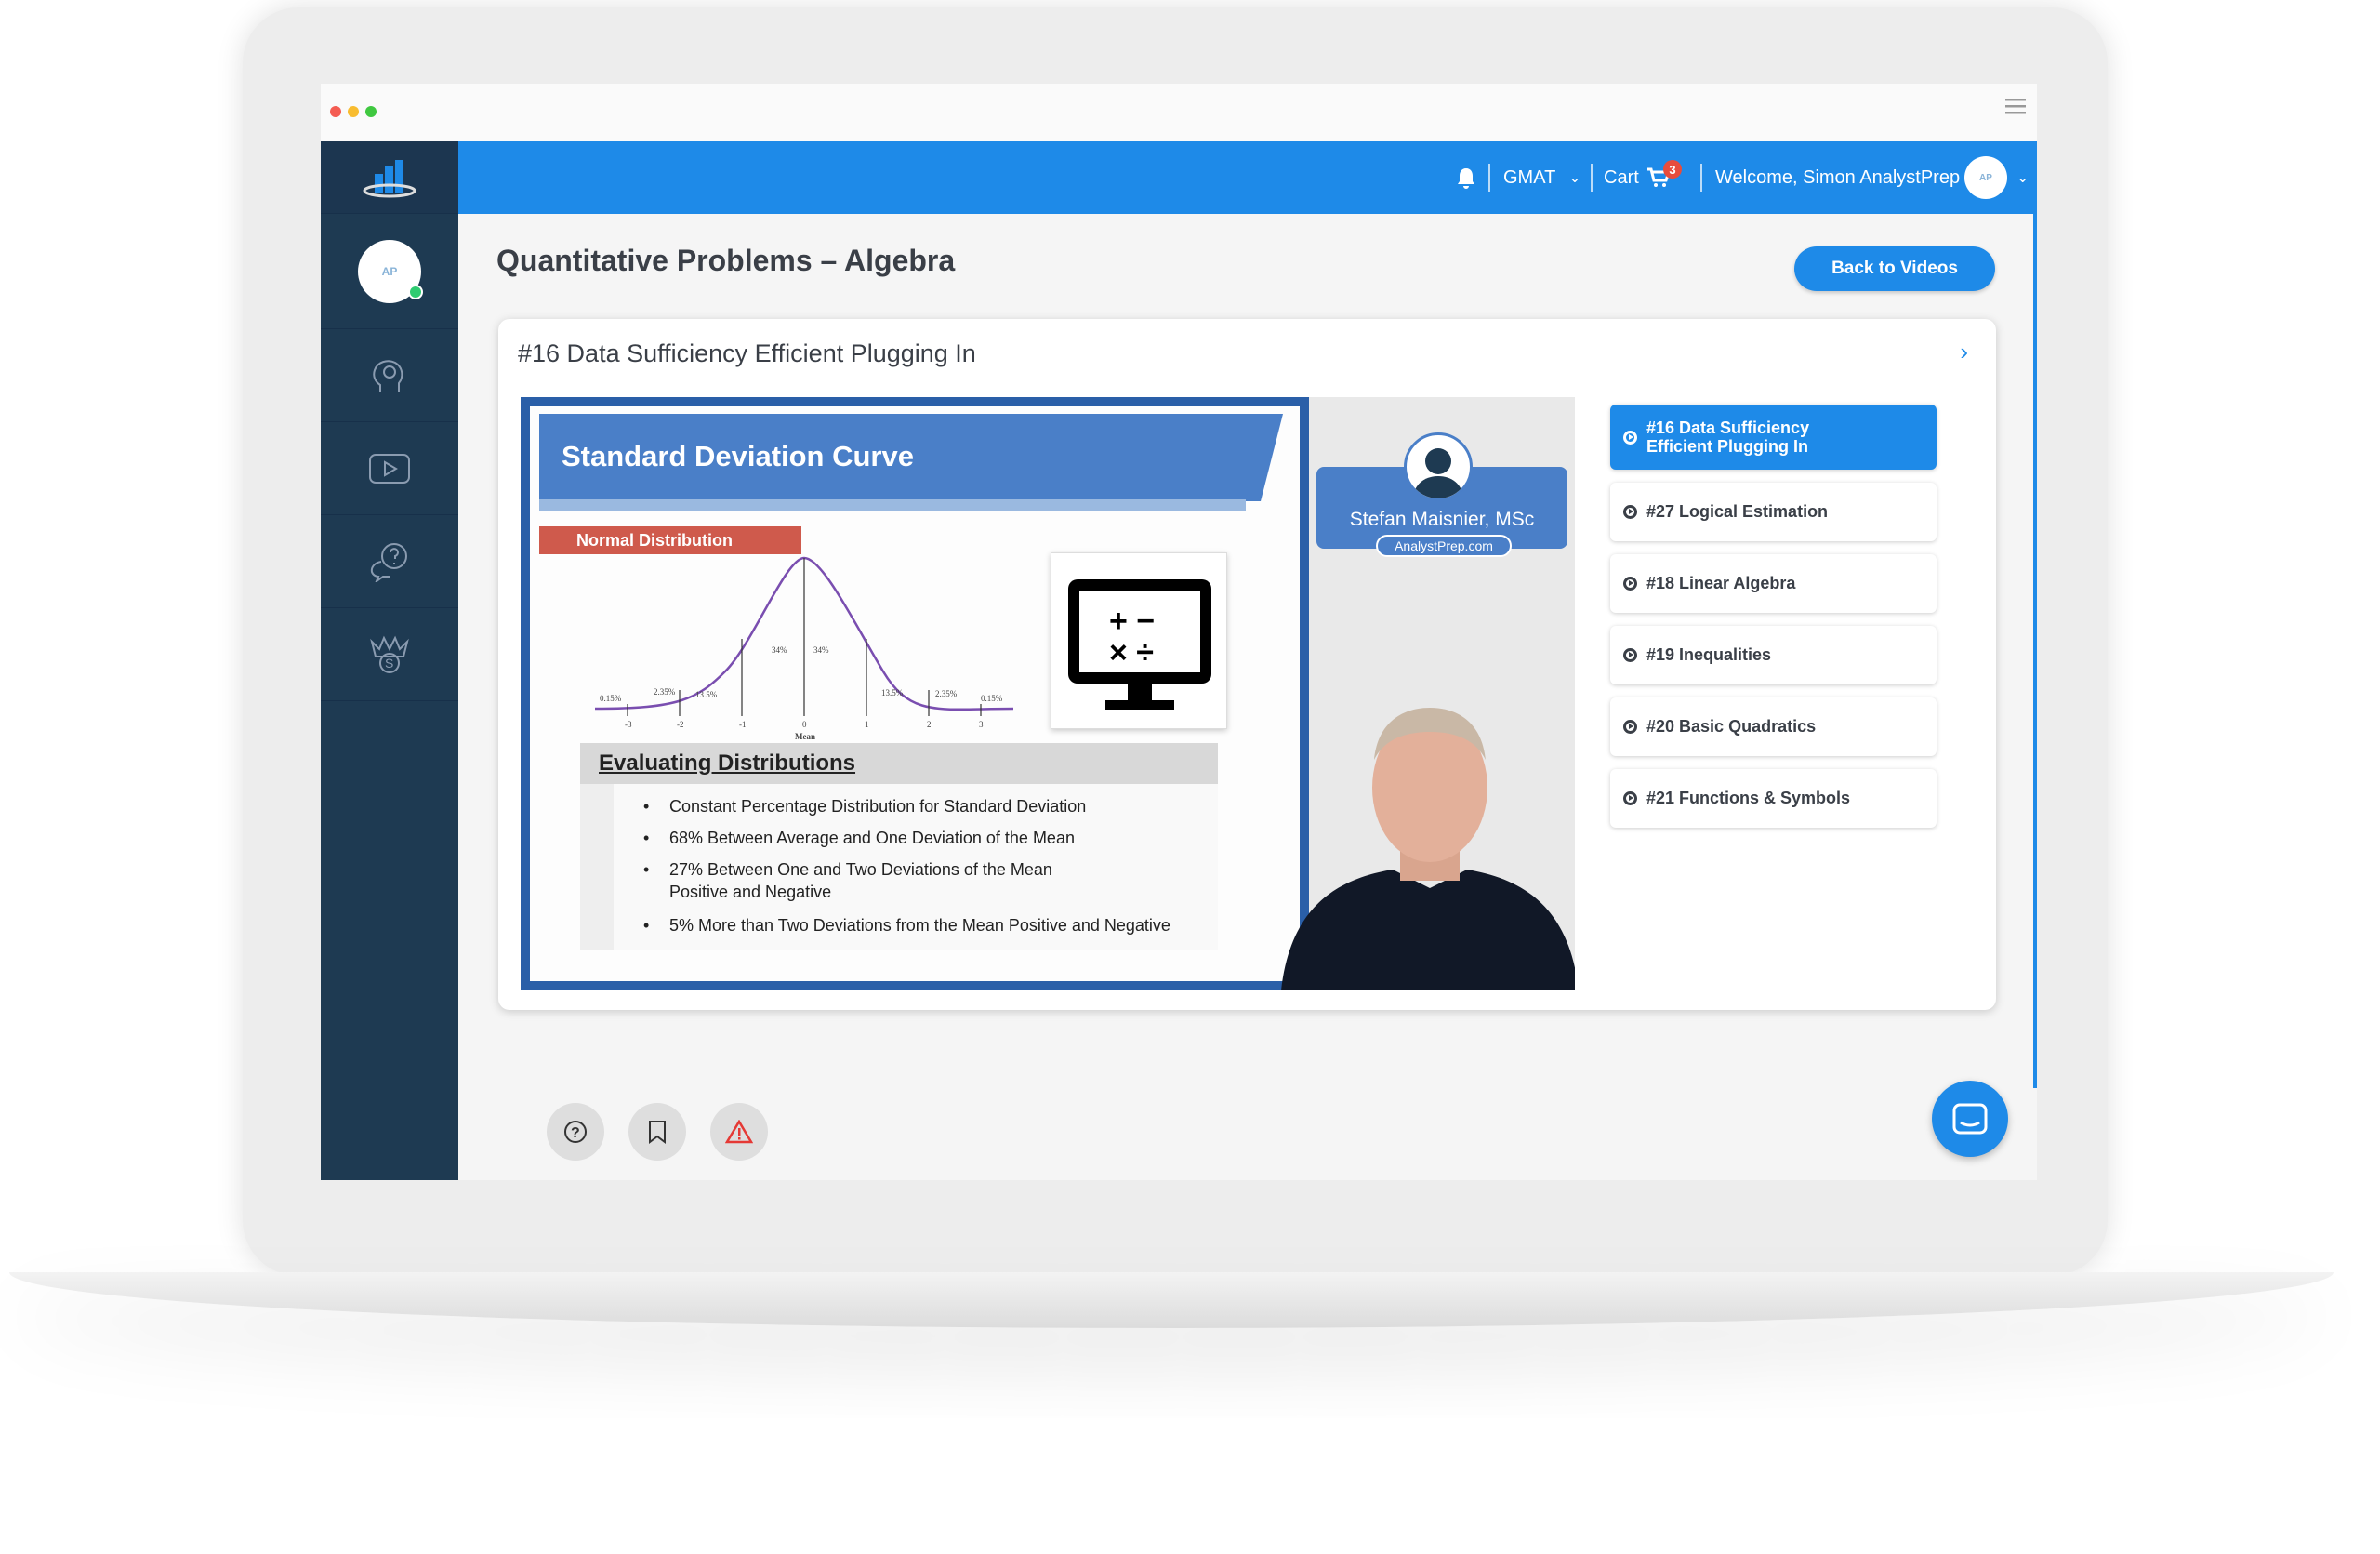 Image resolution: width=2380 pixels, height=1554 pixels. I want to click on playlist-item: #19 Inequalities, so click(1773, 655).